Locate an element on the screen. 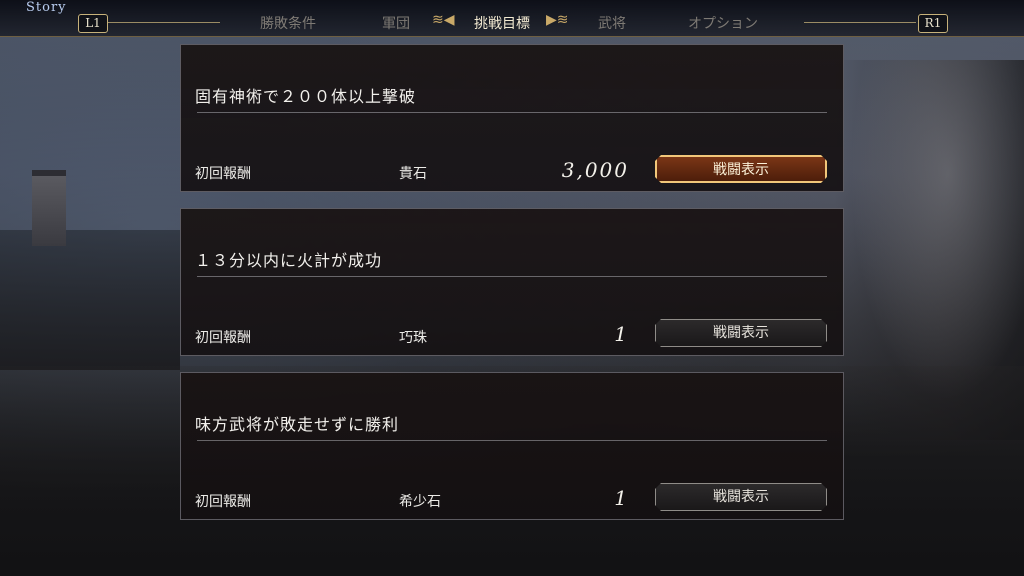 This screenshot has height=576, width=1024. challenge-title: 味方武将が敗走せずに勝利 is located at coordinates (297, 424).